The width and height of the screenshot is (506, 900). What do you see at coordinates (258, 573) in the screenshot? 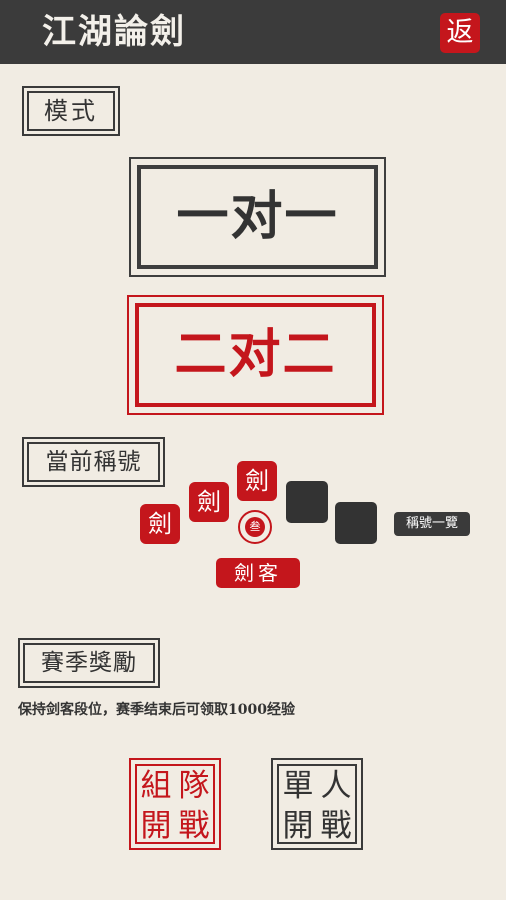
I see `current-title-badge: 劍客` at bounding box center [258, 573].